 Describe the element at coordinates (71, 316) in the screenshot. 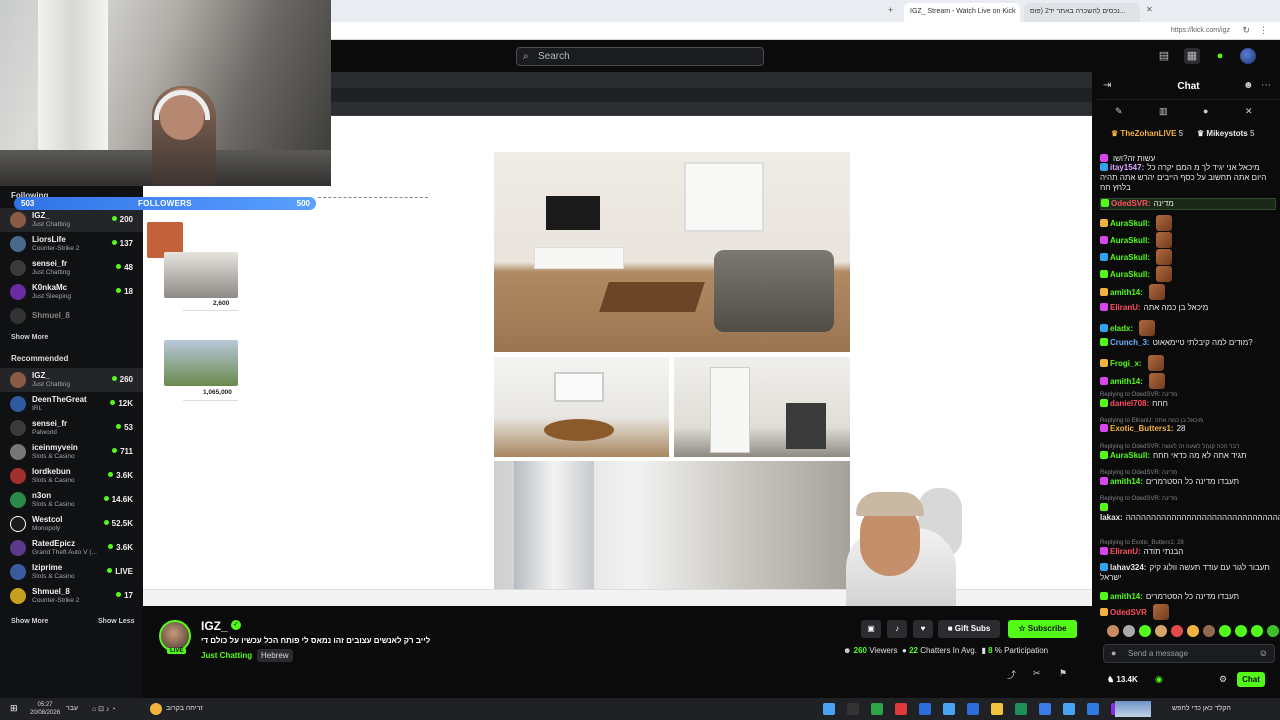

I see `sidebar-item-following-4: Shmuel_8` at that location.